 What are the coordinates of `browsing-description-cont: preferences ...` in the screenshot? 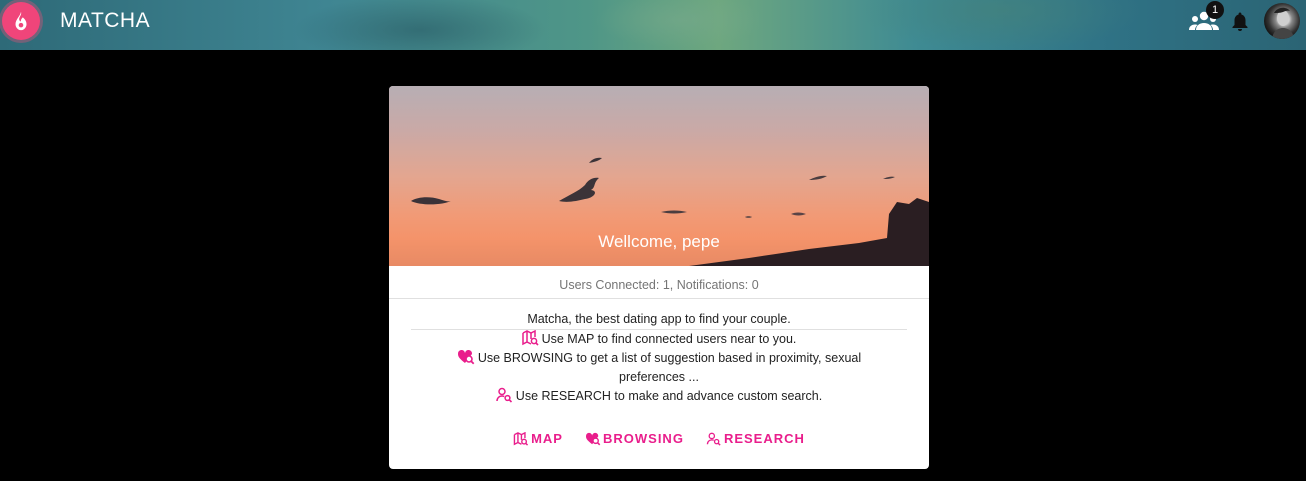 It's located at (659, 377).